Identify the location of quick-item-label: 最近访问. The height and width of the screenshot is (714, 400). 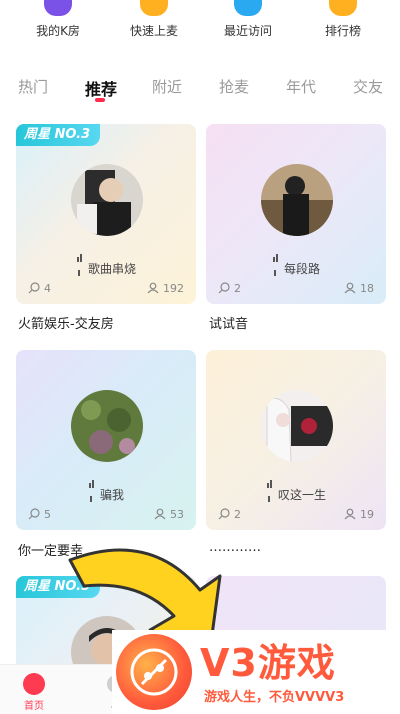
(247, 31).